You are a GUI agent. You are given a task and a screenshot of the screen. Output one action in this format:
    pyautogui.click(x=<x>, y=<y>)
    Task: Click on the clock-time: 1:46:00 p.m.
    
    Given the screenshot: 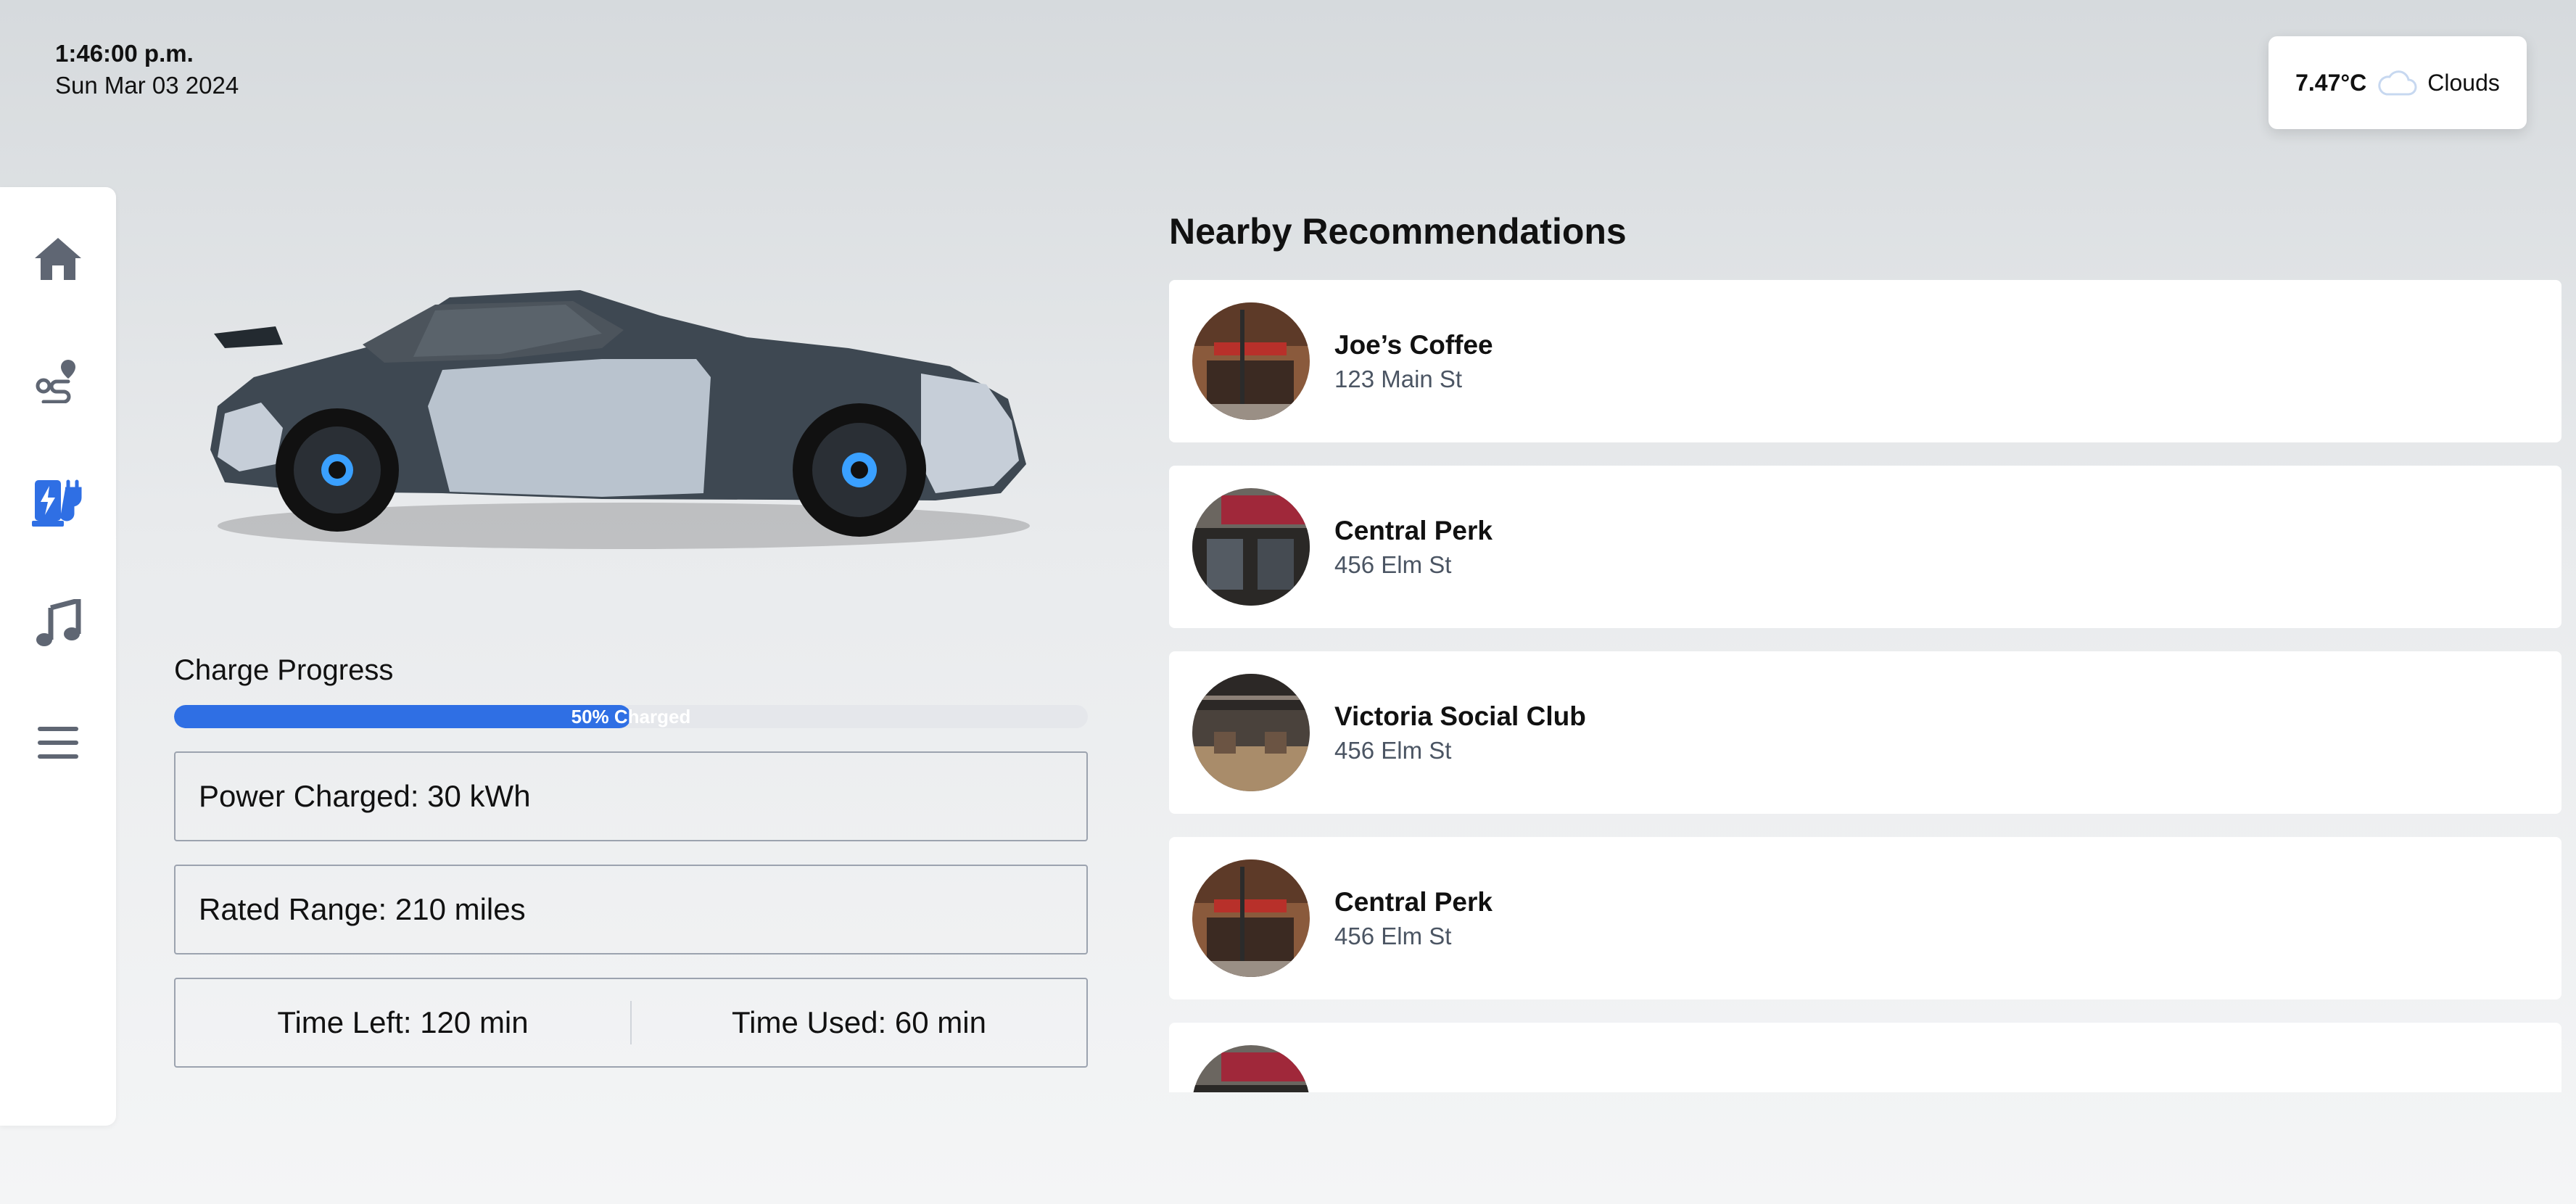 What is the action you would take?
    pyautogui.click(x=124, y=53)
    